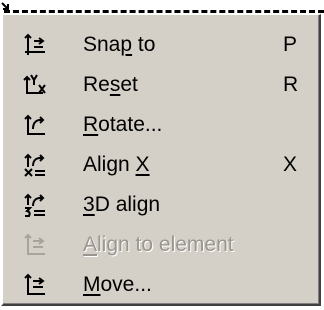 The image size is (324, 310). I want to click on menu-item-3d-align: 3D align, so click(161, 205).